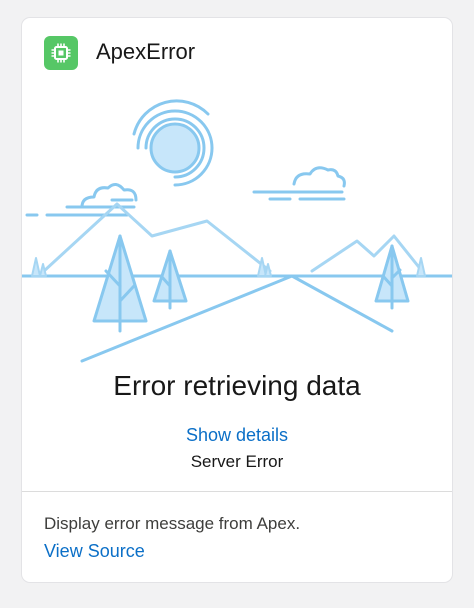  What do you see at coordinates (237, 461) in the screenshot?
I see `error-message: Server Error` at bounding box center [237, 461].